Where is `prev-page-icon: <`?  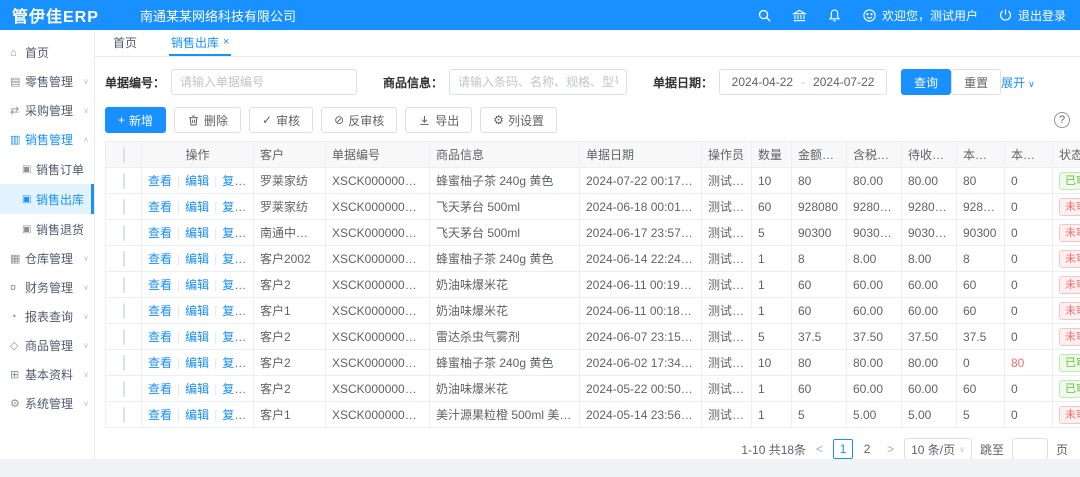
prev-page-icon: < is located at coordinates (819, 449).